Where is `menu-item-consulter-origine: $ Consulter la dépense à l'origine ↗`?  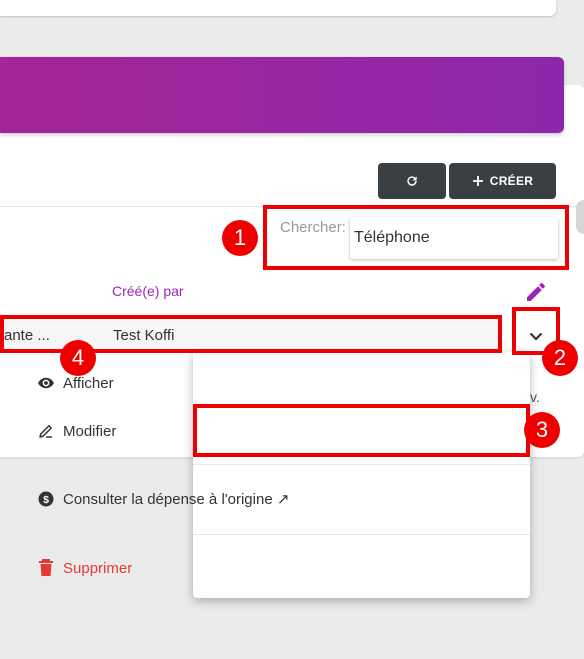
menu-item-consulter-origine: $ Consulter la dépense à l'origine ↗ is located at coordinates (168, 499).